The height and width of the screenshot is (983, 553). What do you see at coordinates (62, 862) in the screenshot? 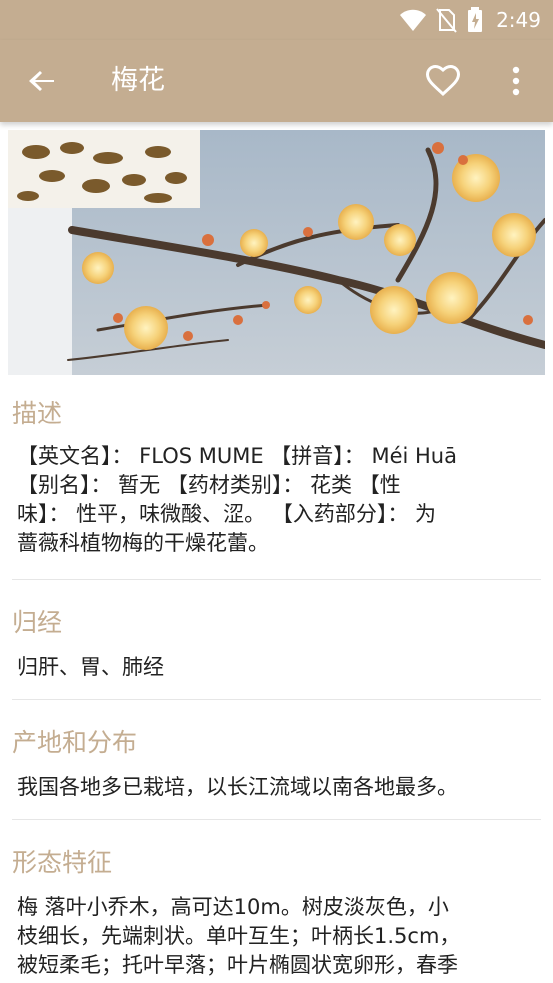
I see `section-title: 形态特征` at bounding box center [62, 862].